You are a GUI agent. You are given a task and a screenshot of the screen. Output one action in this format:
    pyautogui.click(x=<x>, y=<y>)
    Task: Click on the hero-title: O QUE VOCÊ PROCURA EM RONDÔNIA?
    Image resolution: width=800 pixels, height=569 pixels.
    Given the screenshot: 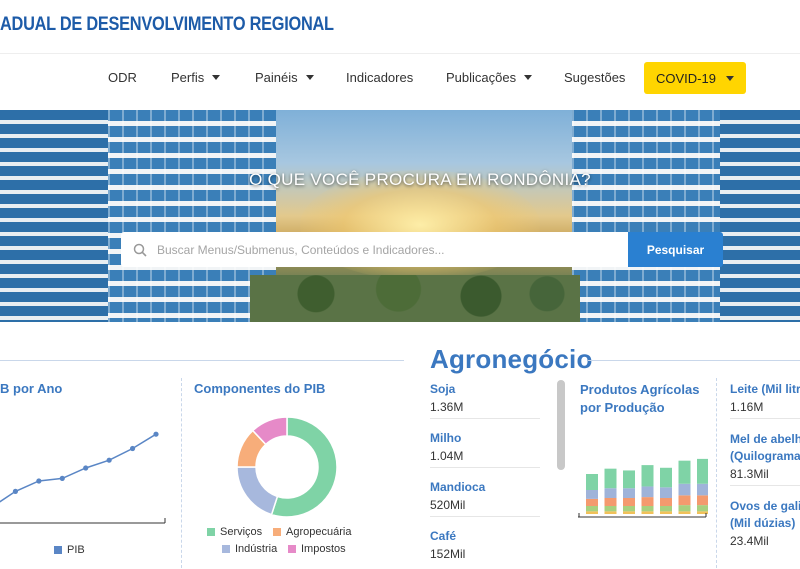 What is the action you would take?
    pyautogui.click(x=420, y=179)
    